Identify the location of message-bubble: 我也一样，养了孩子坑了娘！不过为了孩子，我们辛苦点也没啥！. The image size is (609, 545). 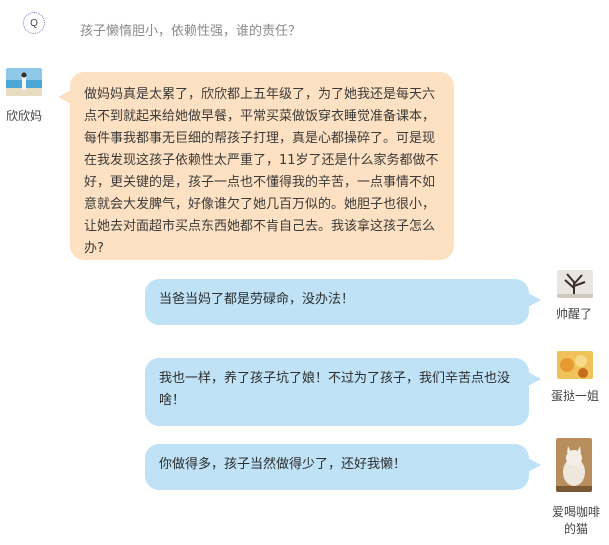
(343, 392).